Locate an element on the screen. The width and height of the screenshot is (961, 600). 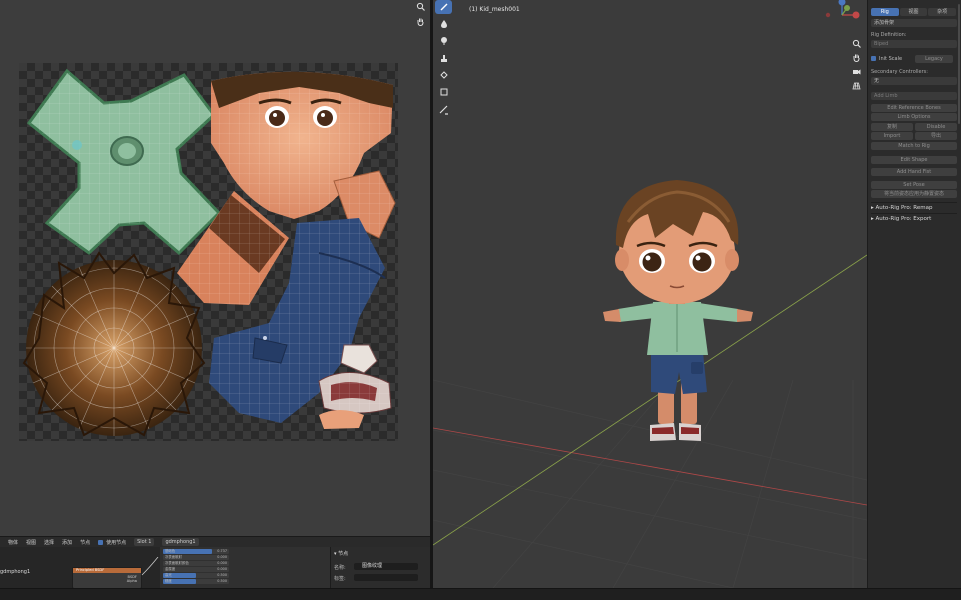
rig-definition-dropdown: Biped is located at coordinates (914, 44).